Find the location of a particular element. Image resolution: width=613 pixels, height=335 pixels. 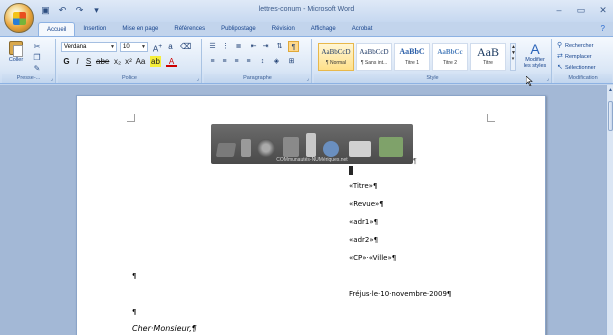

justify-icon: ≡ is located at coordinates (248, 61).